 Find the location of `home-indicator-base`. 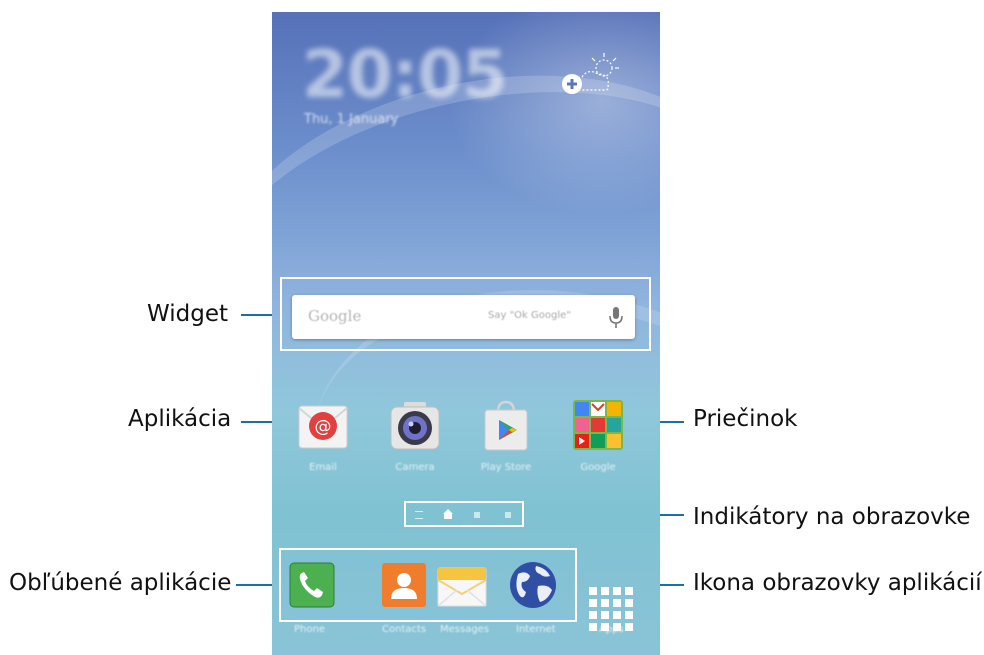

home-indicator-base is located at coordinates (448, 516).